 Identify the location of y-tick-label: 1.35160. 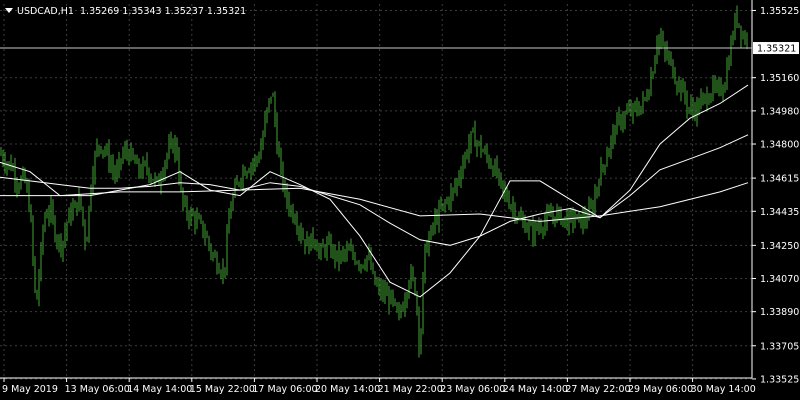
(779, 78).